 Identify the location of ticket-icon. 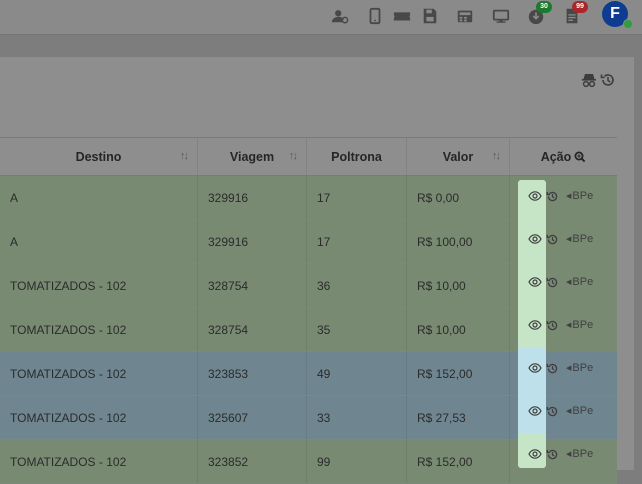
(402, 16).